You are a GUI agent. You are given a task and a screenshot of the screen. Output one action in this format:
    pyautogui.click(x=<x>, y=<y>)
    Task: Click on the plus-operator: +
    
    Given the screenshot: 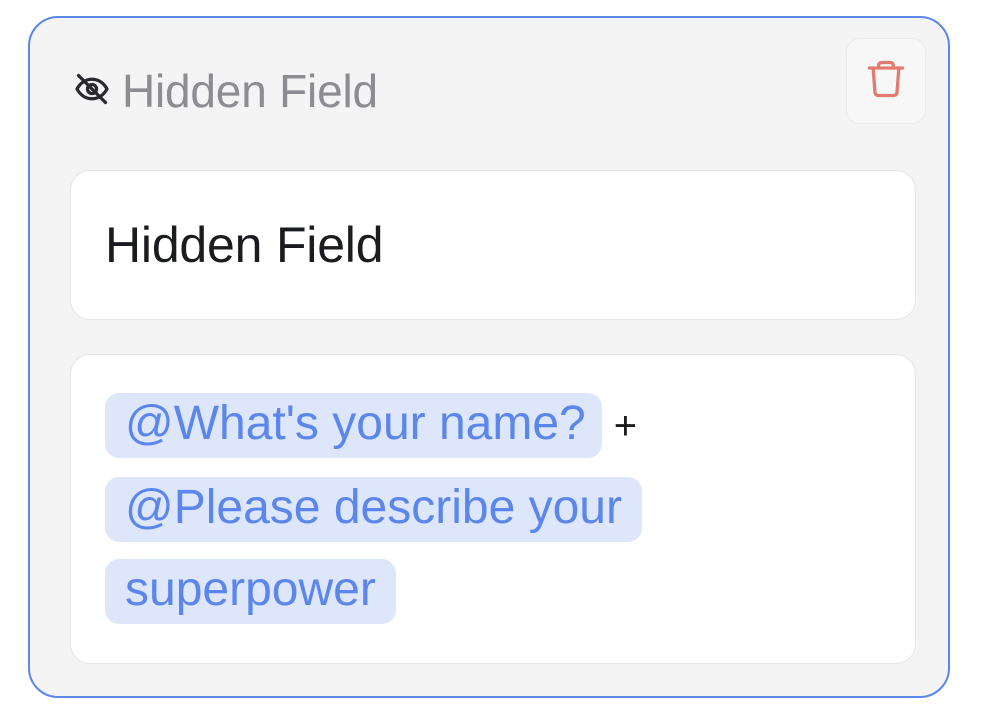 What is the action you would take?
    pyautogui.click(x=625, y=426)
    